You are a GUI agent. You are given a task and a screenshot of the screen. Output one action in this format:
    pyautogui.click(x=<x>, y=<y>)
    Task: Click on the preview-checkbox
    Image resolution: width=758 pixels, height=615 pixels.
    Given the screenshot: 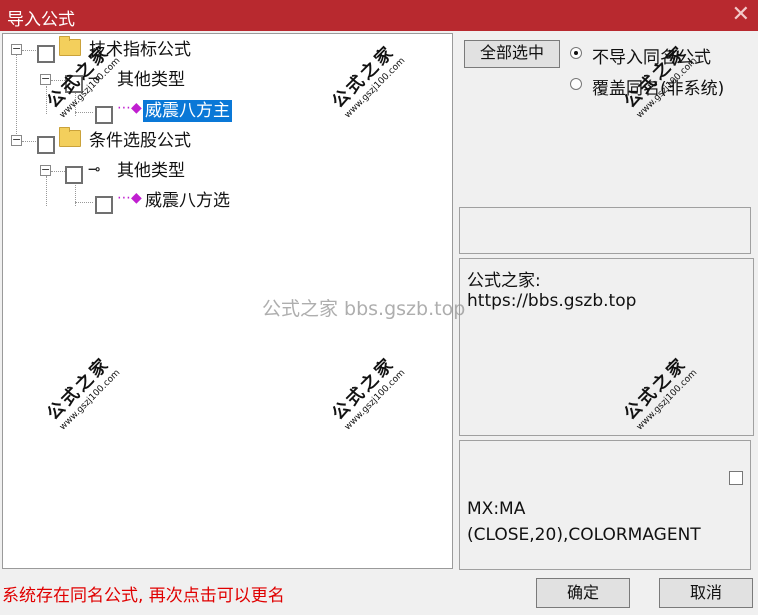 What is the action you would take?
    pyautogui.click(x=736, y=478)
    